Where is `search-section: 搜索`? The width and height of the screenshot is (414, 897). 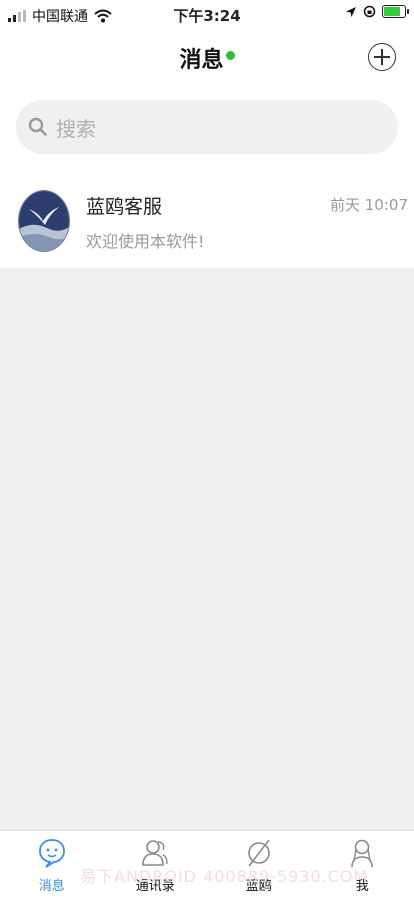
search-section: 搜索 is located at coordinates (207, 130).